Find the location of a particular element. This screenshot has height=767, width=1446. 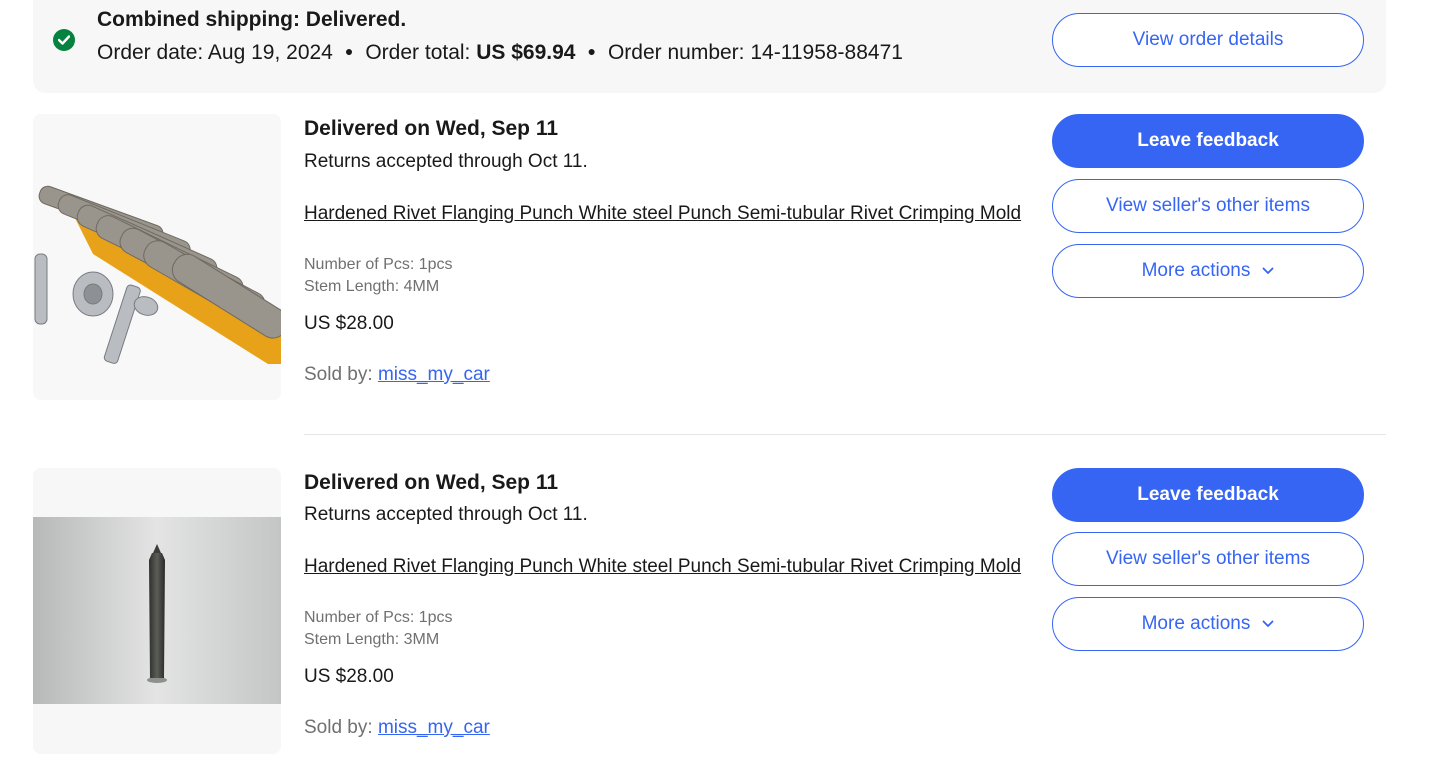

order-status: Combined shipping: Delivered. is located at coordinates (252, 19).